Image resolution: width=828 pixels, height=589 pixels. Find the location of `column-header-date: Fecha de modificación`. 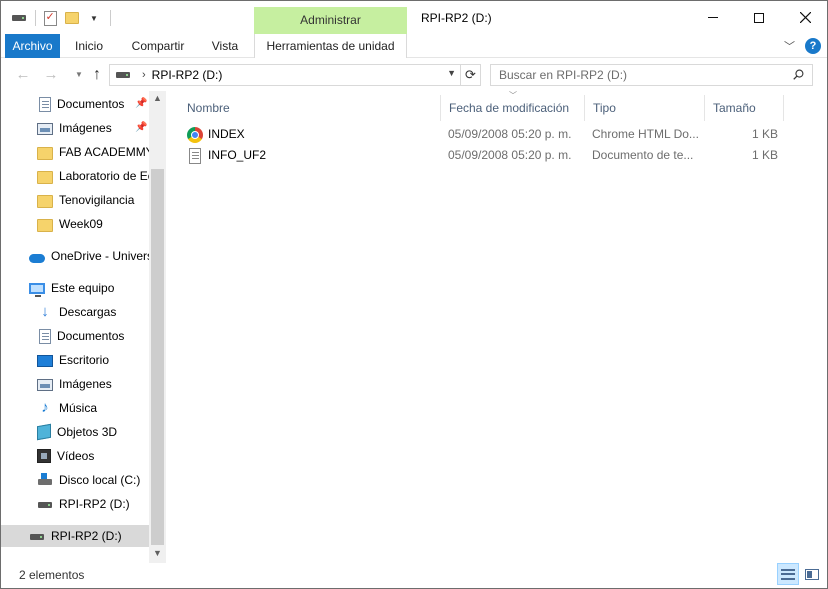

column-header-date: Fecha de modificación is located at coordinates (512, 108).